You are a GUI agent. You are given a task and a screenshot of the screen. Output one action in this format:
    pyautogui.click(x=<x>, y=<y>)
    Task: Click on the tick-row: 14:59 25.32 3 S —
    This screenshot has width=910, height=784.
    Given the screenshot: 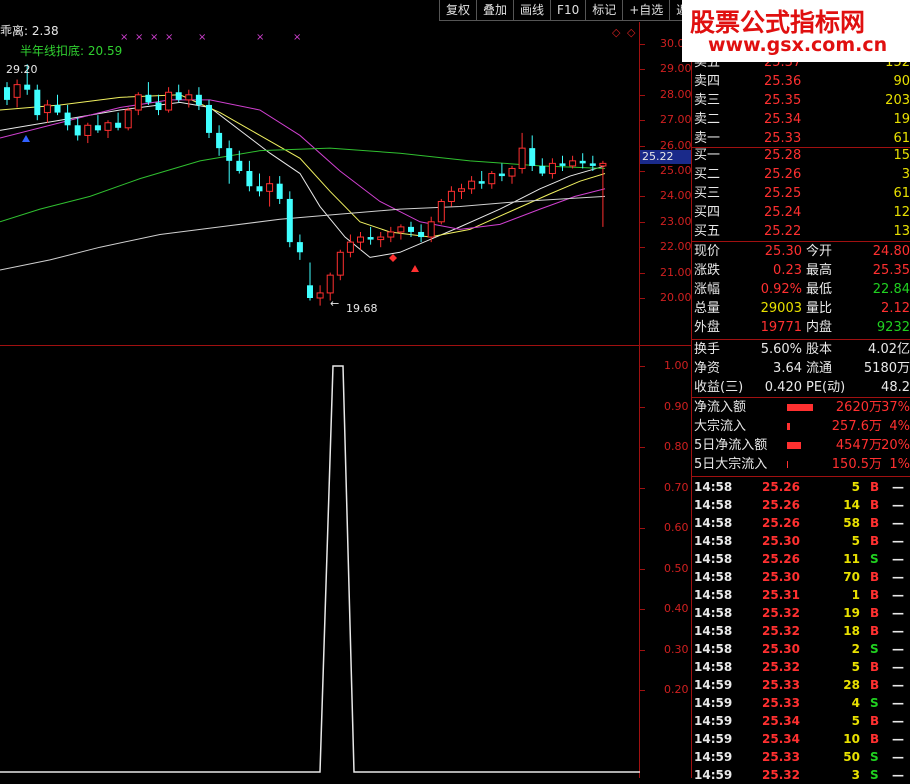 What is the action you would take?
    pyautogui.click(x=801, y=775)
    